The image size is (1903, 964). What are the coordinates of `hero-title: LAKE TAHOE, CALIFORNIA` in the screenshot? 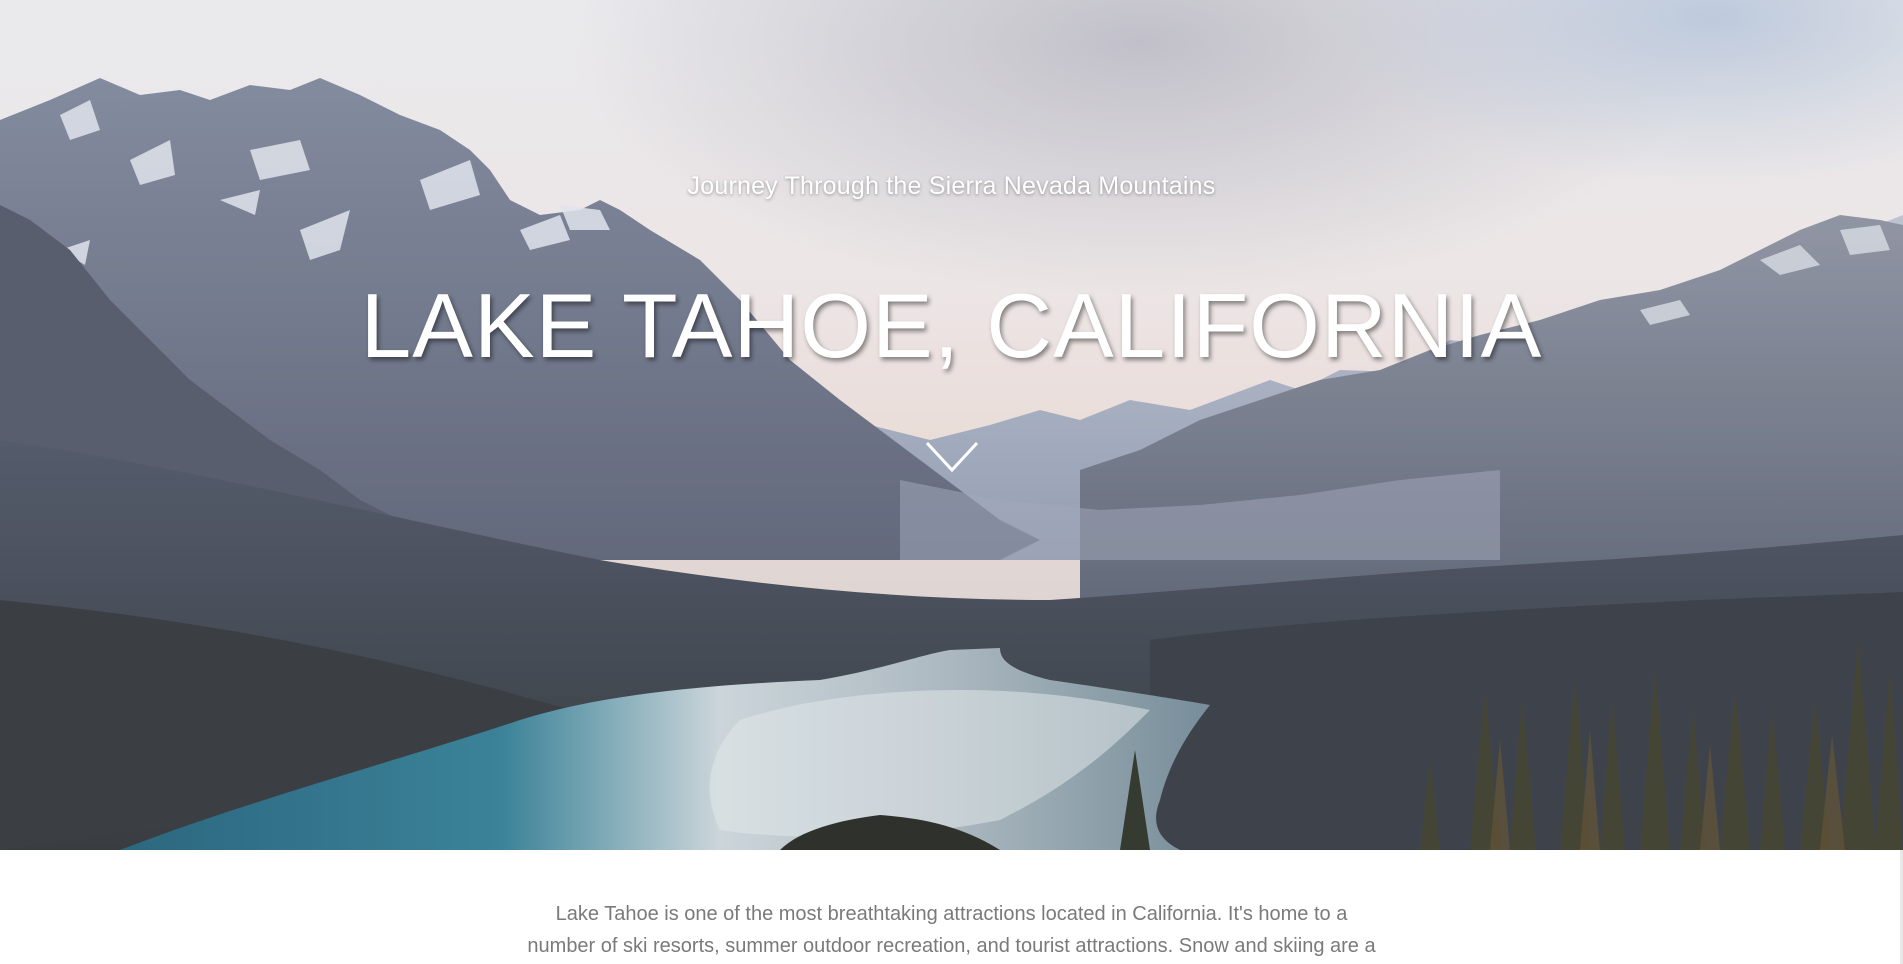 It's located at (951, 326).